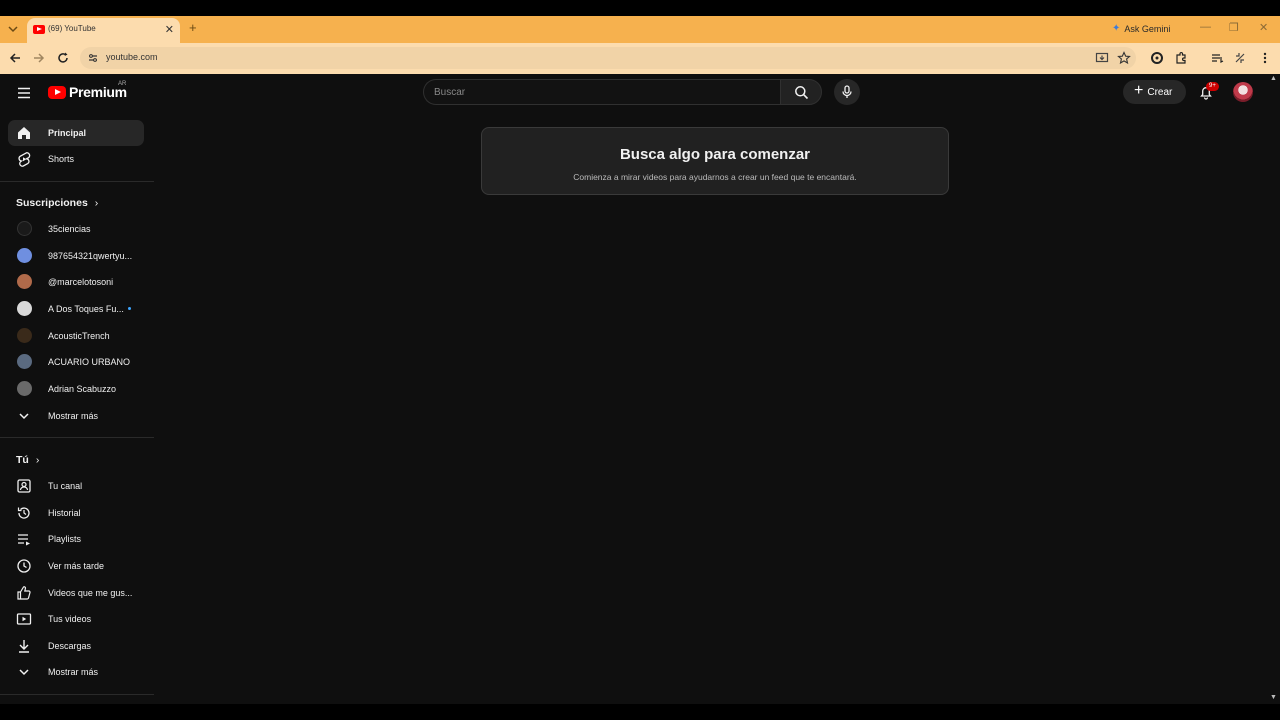  I want to click on browser-toolbar: youtube.com, so click(640, 58).